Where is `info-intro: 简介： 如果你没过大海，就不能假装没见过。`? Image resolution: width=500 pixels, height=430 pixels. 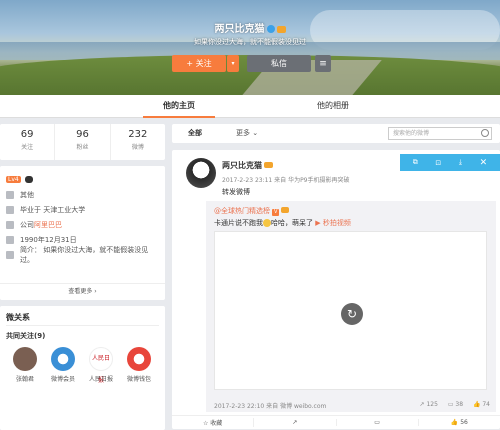
info-intro: 简介： 如果你没过大海，就不能假装没见过。 is located at coordinates (82, 254).